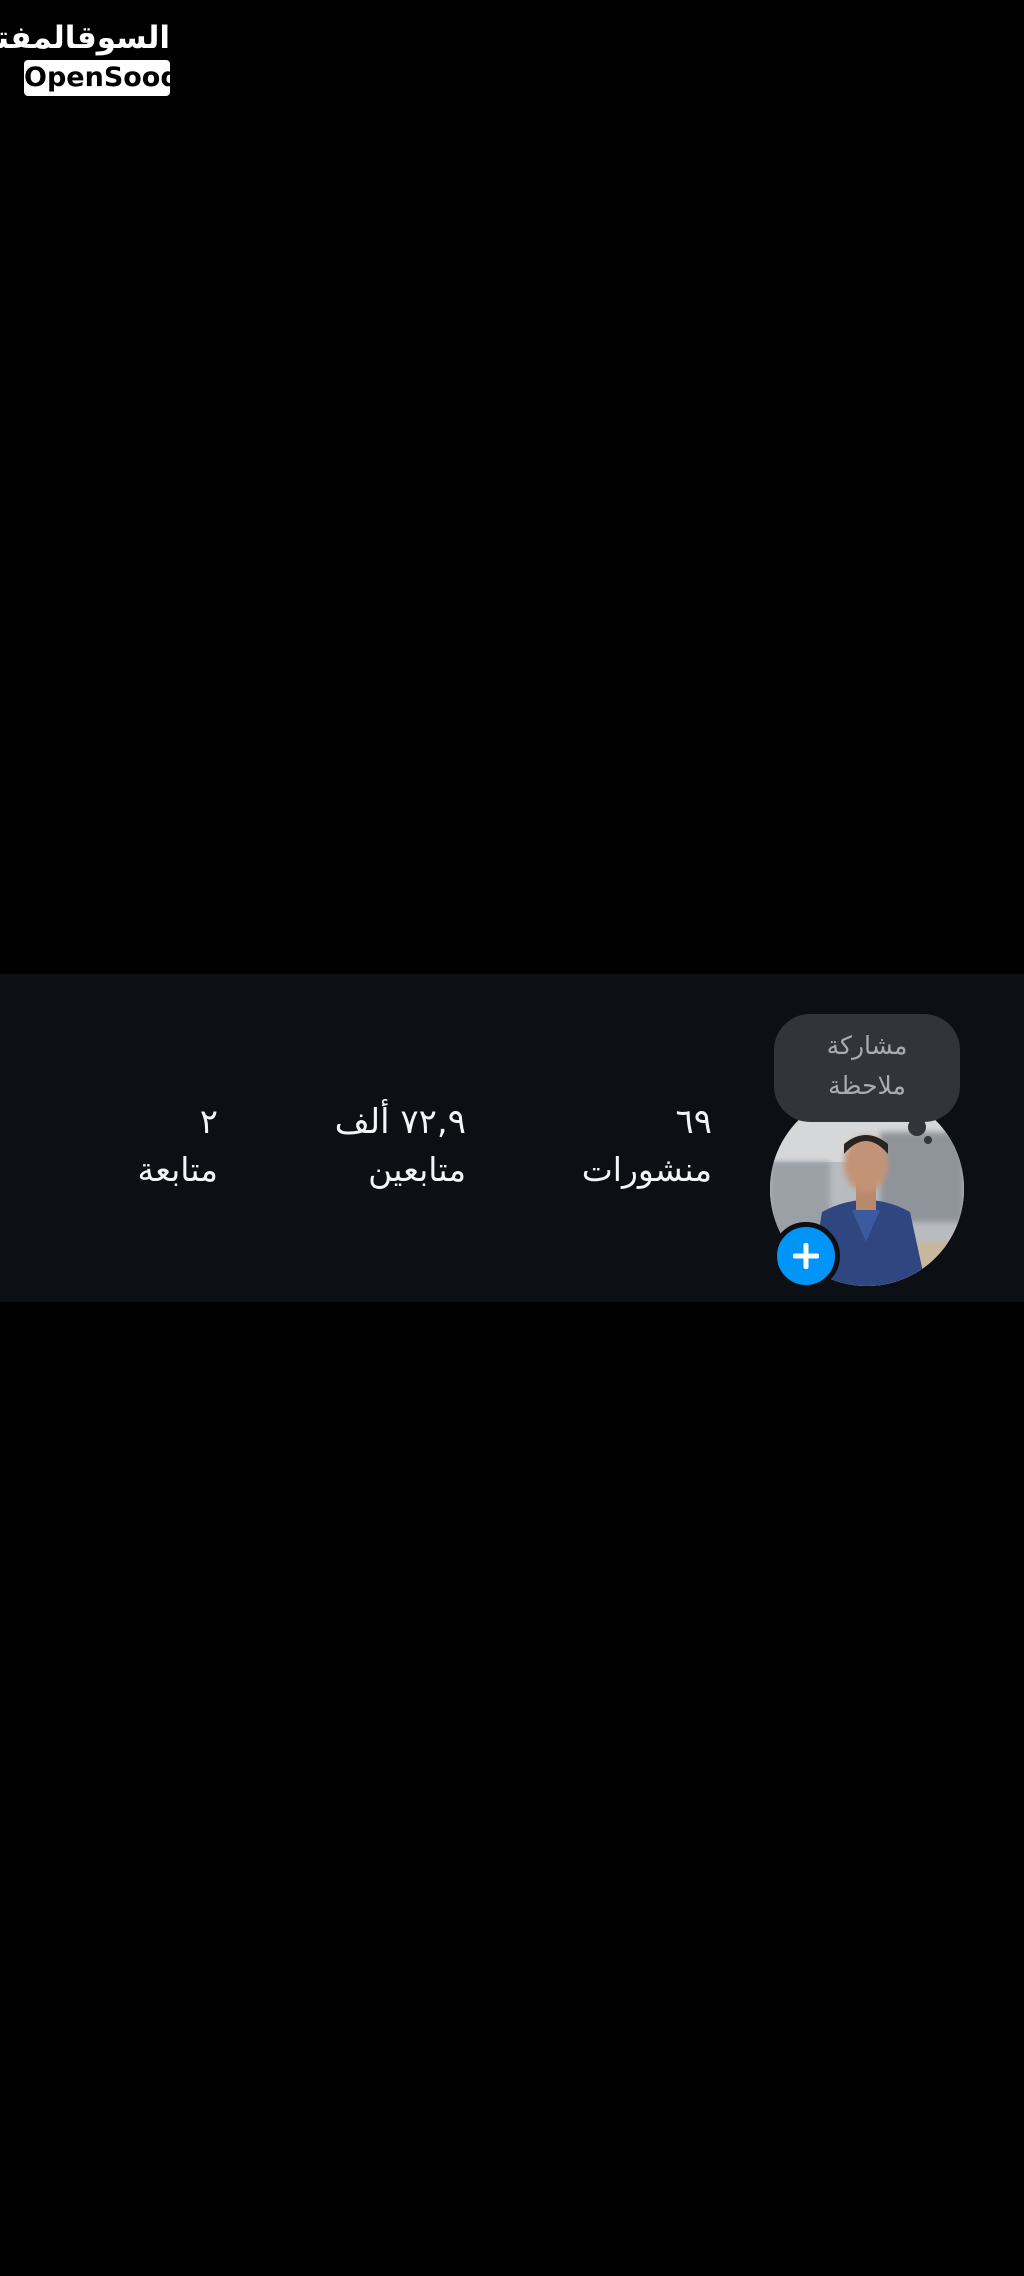 The height and width of the screenshot is (2276, 1024). I want to click on note-bubble-tail-large, so click(917, 1127).